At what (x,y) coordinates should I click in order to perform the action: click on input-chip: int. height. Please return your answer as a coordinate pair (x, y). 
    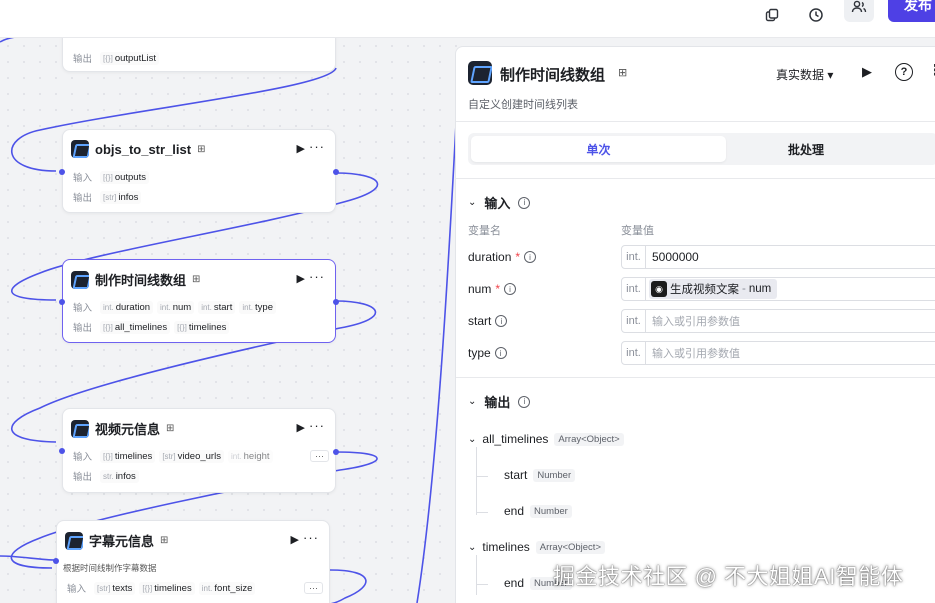
    Looking at the image, I should click on (250, 456).